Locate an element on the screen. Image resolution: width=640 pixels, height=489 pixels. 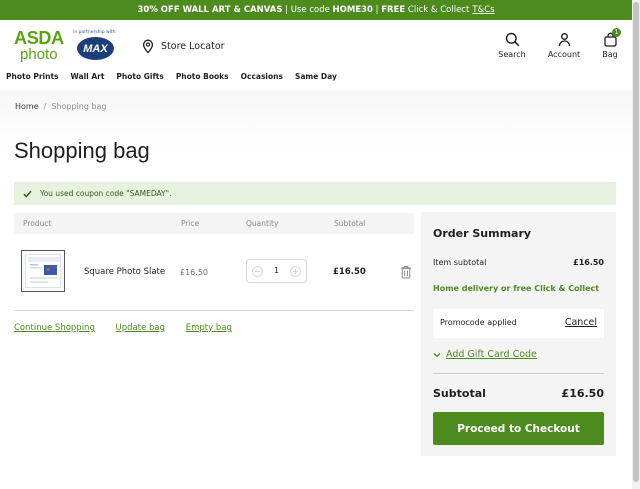
add-gift-card-toggle: Add Gift Card Code is located at coordinates (485, 354).